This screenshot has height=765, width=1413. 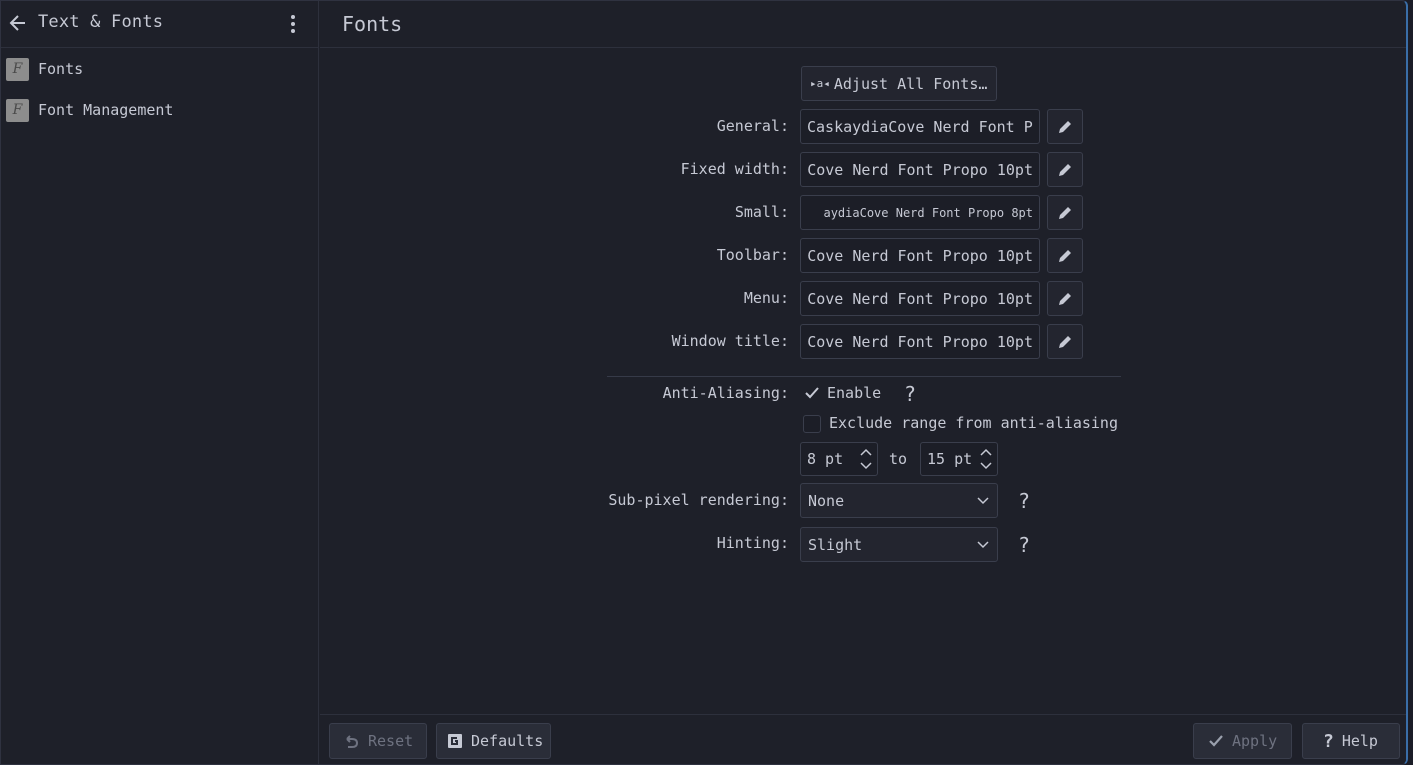 What do you see at coordinates (899, 500) in the screenshot?
I see `subpixel-rendering-select: None` at bounding box center [899, 500].